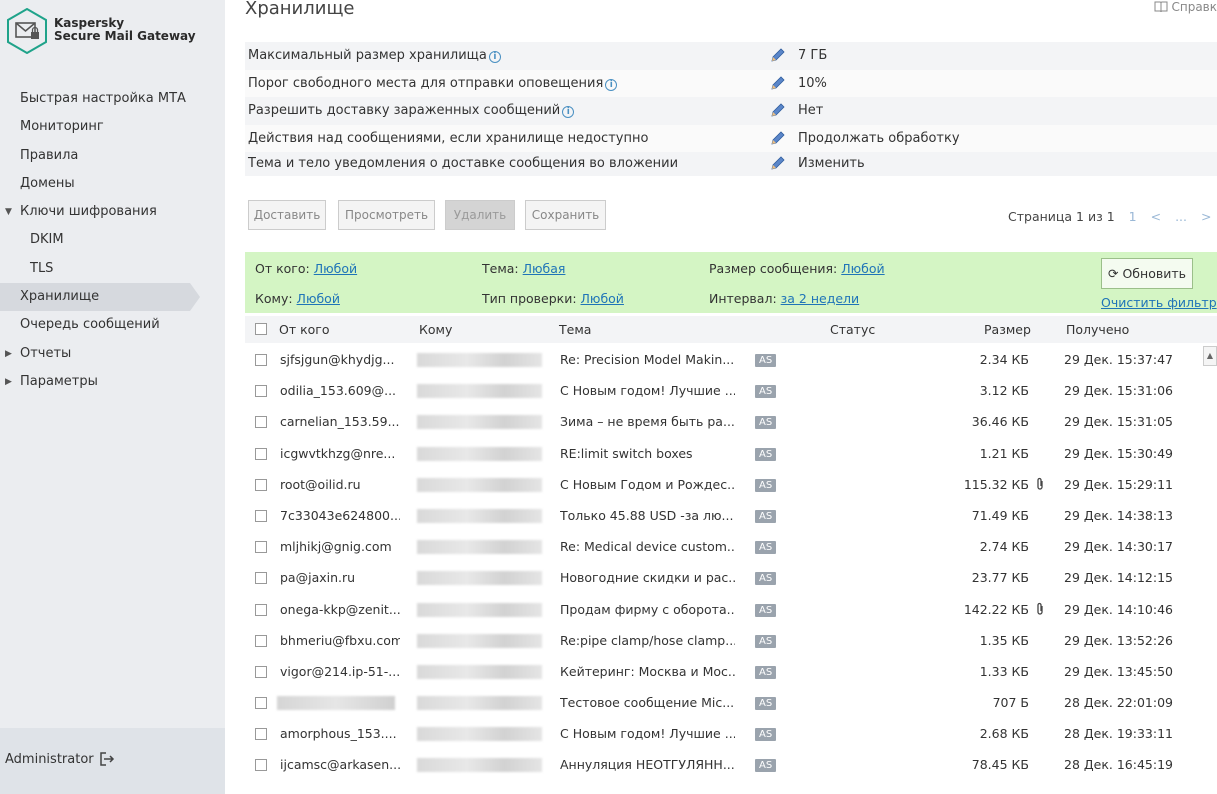 This screenshot has height=794, width=1217. What do you see at coordinates (49, 155) in the screenshot?
I see `sidebar-item-label: Правила` at bounding box center [49, 155].